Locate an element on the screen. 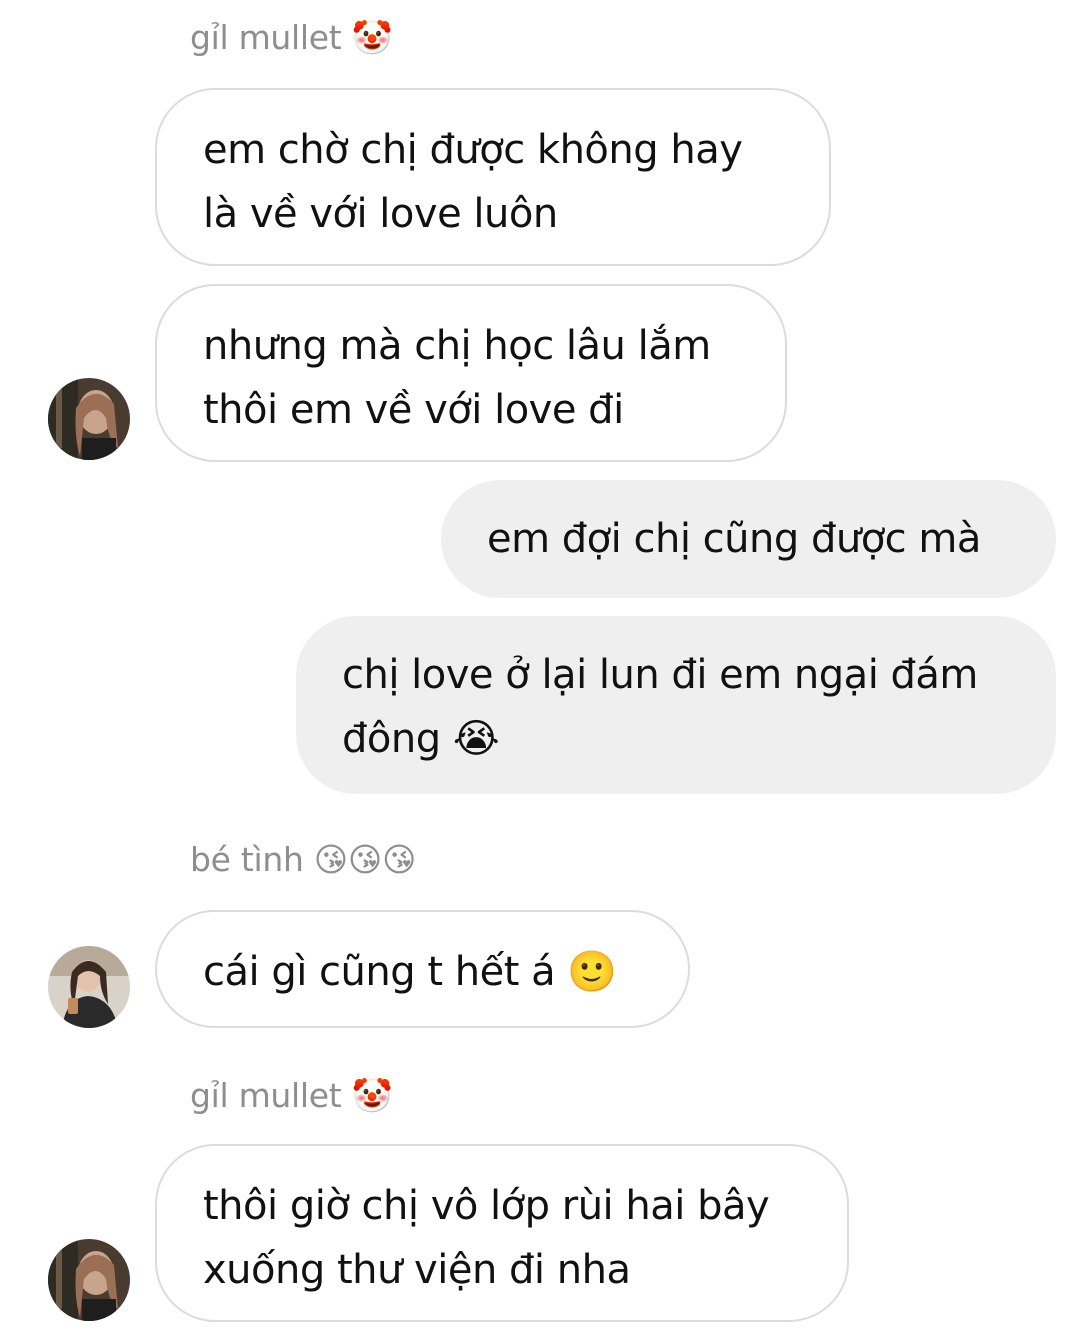  message-bubble-outgoing: chị love ở lại lun đi em ngại đám đông 😭 is located at coordinates (676, 705).